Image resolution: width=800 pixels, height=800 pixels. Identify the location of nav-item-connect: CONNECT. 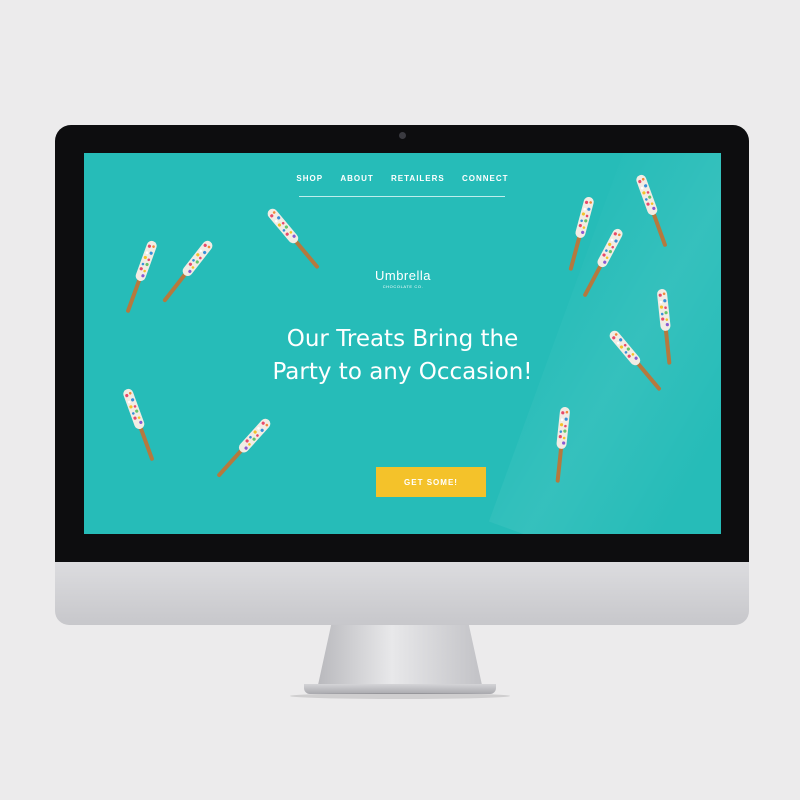
(485, 178).